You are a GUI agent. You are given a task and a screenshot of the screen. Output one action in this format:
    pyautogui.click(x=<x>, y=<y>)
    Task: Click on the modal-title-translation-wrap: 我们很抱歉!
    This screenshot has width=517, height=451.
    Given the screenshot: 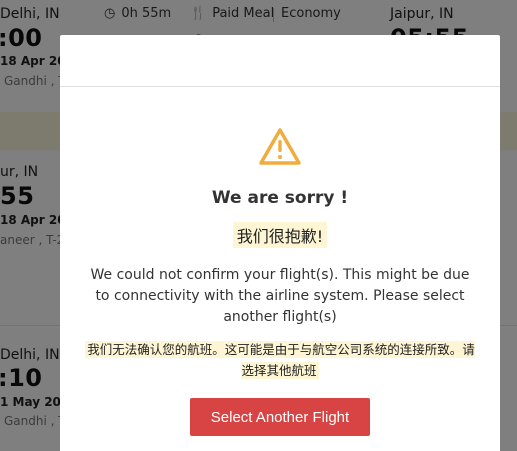 What is the action you would take?
    pyautogui.click(x=280, y=235)
    